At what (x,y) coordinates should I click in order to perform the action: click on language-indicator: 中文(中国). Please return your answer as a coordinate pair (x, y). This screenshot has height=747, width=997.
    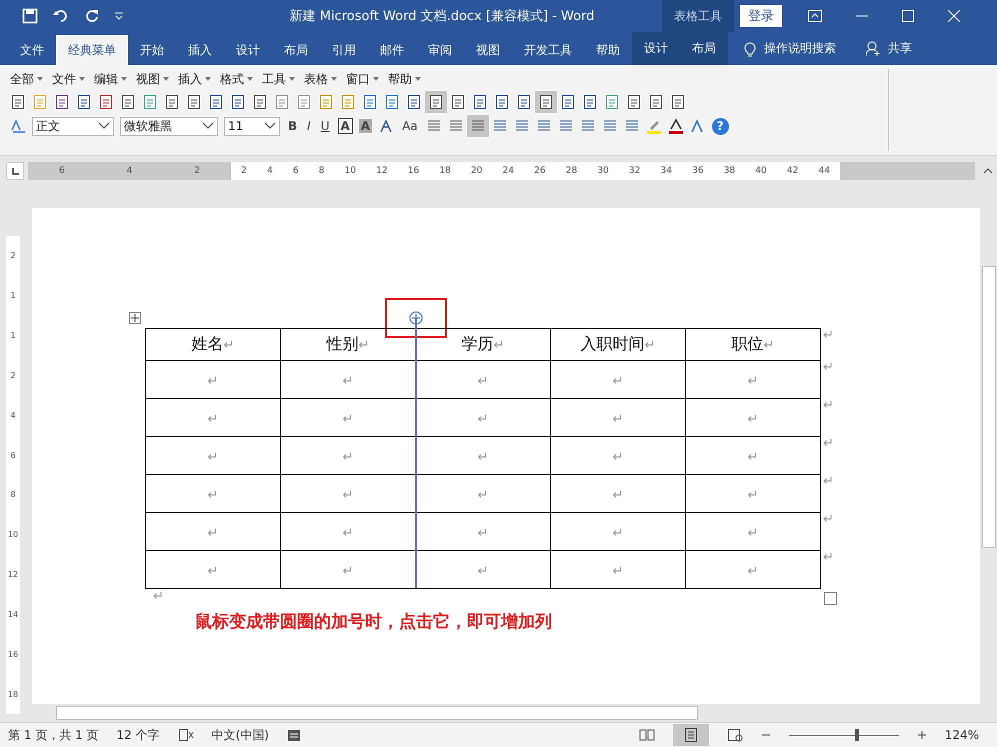
    Looking at the image, I should click on (240, 735).